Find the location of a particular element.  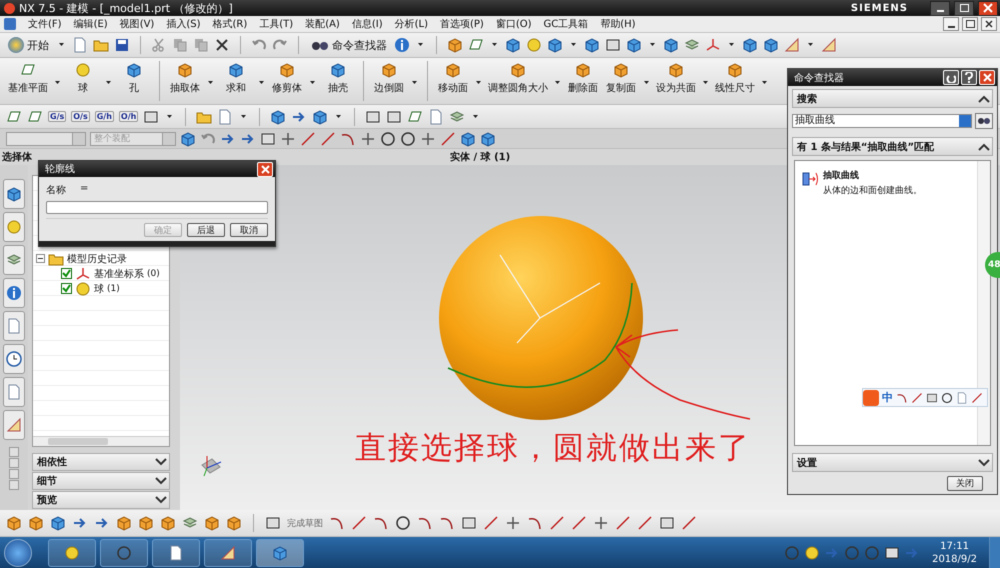

curve-edge is located at coordinates (540, 335).